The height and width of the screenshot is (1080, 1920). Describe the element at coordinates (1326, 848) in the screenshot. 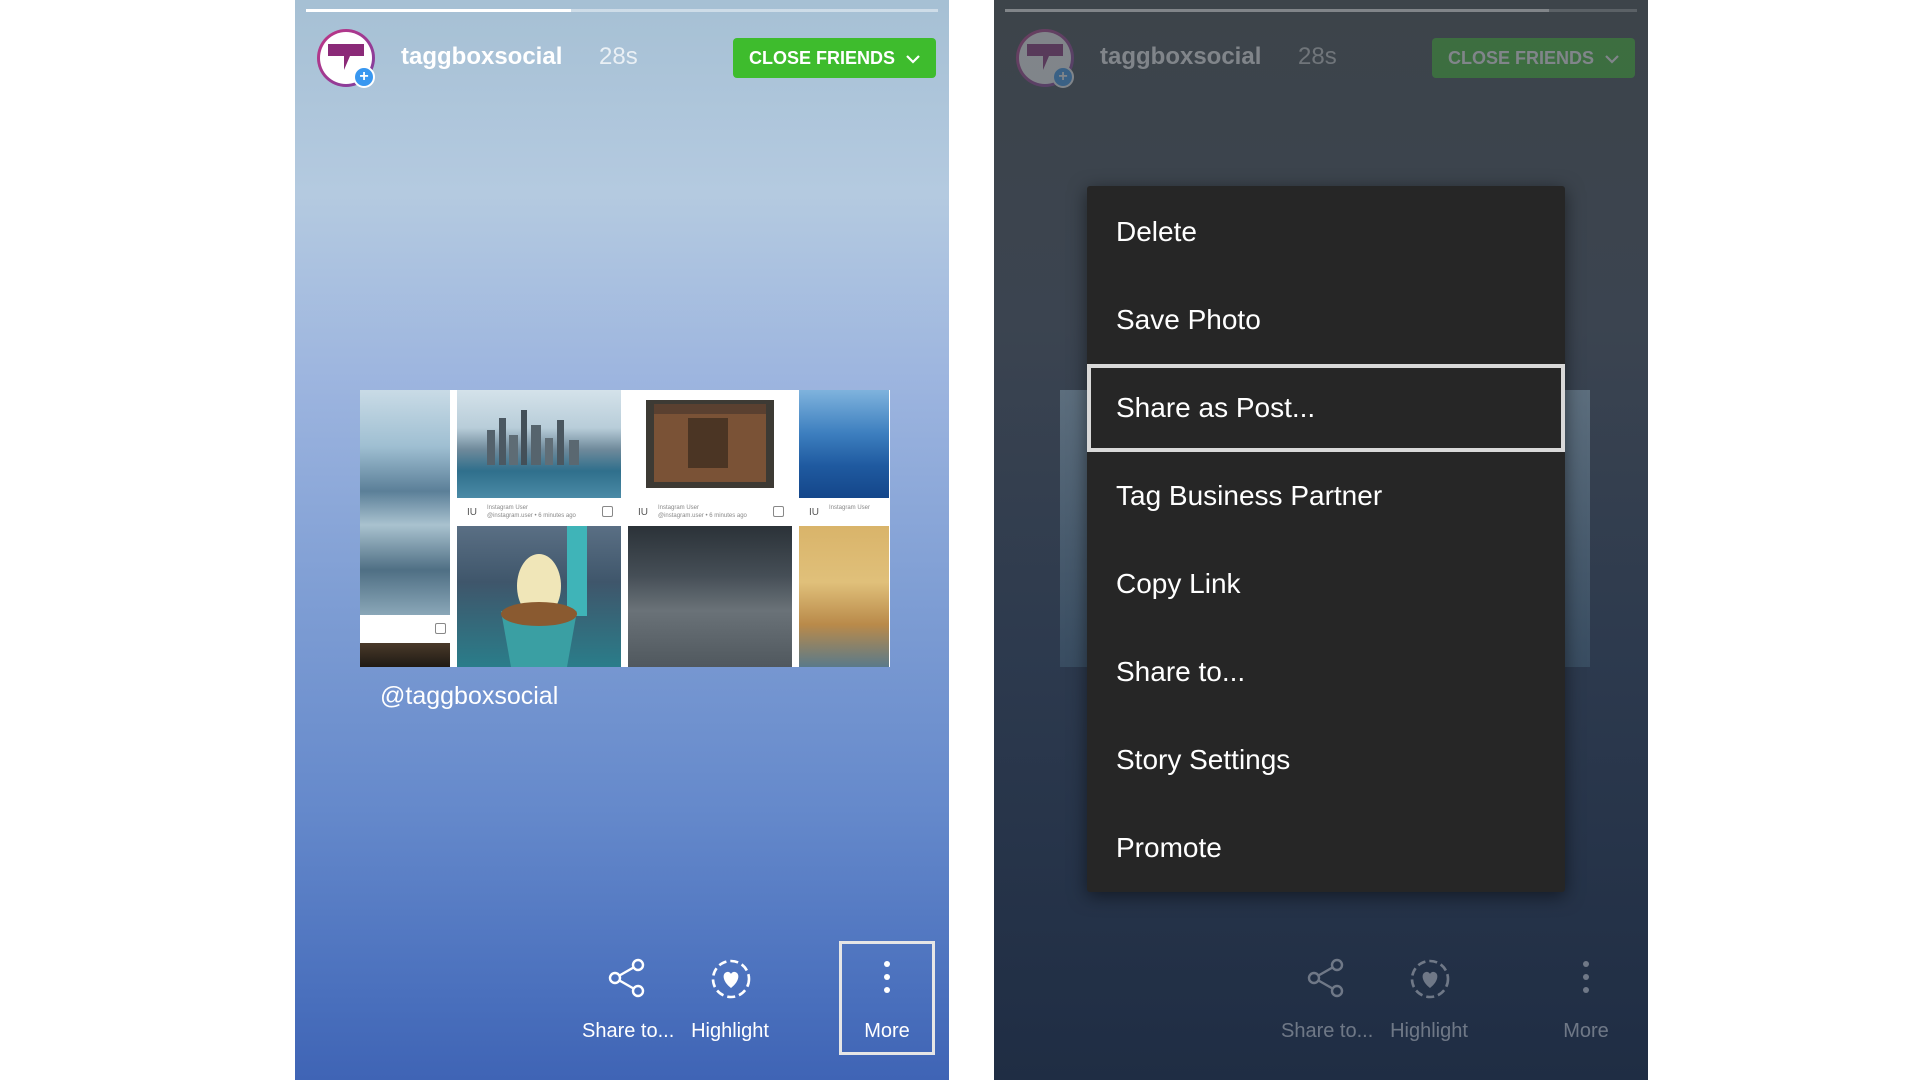

I see `menu-item-promote: Promote` at that location.